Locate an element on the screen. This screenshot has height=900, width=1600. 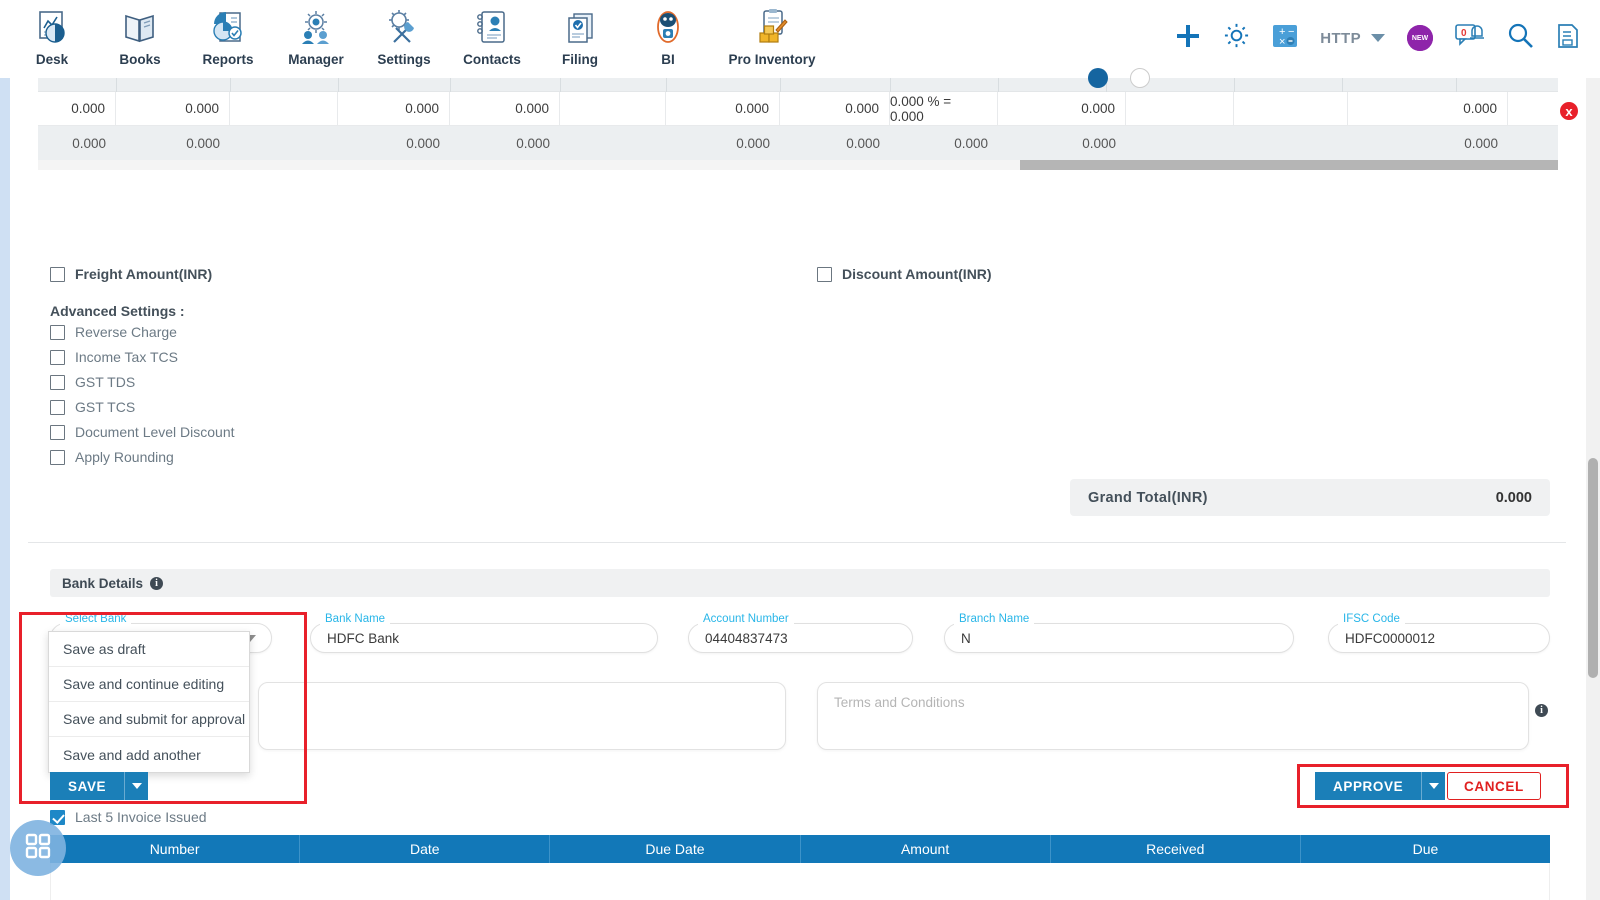
branch-name-input is located at coordinates (1119, 638).